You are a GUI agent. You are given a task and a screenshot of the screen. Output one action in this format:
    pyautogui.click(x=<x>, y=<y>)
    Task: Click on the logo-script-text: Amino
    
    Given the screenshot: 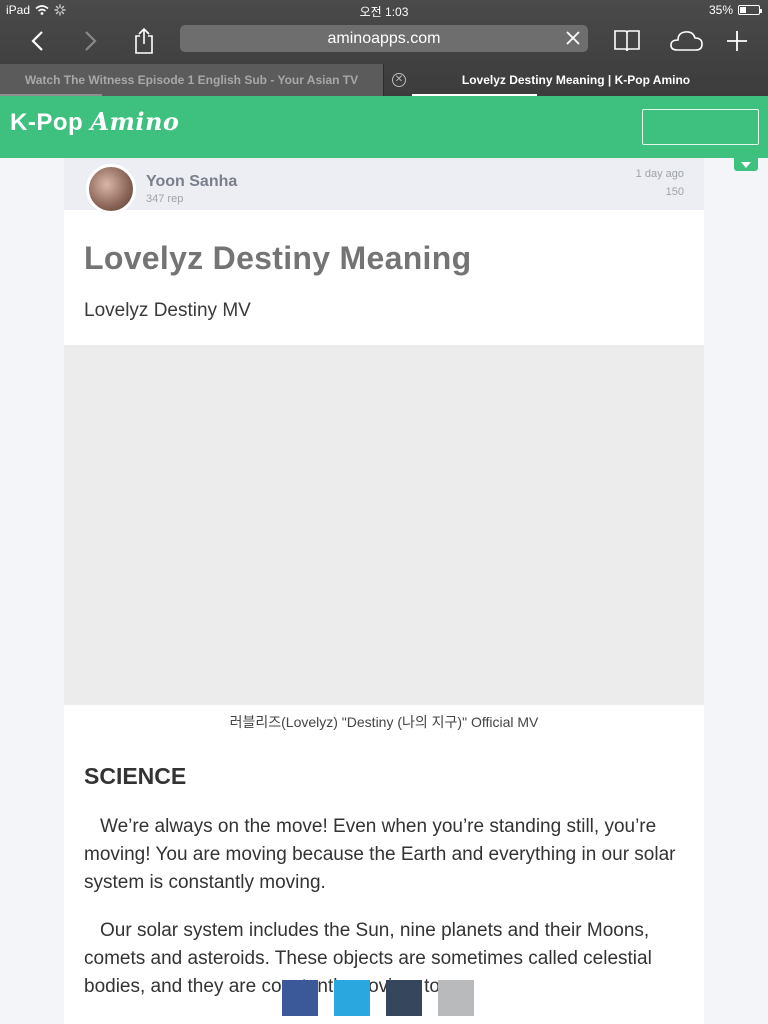 What is the action you would take?
    pyautogui.click(x=135, y=121)
    